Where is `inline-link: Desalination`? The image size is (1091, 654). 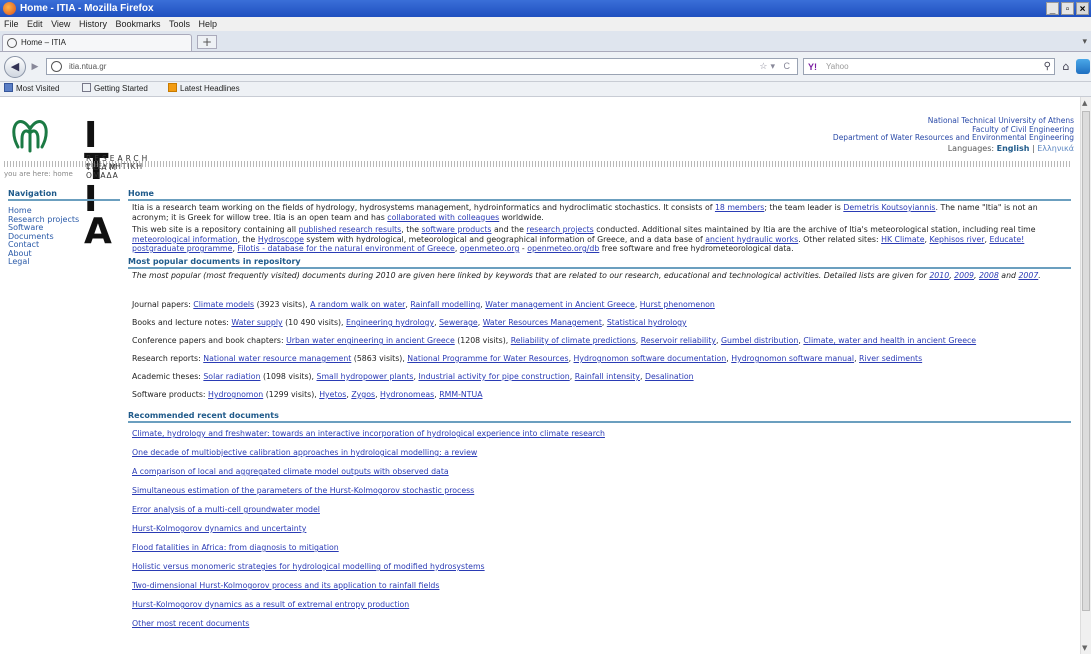 inline-link: Desalination is located at coordinates (669, 376).